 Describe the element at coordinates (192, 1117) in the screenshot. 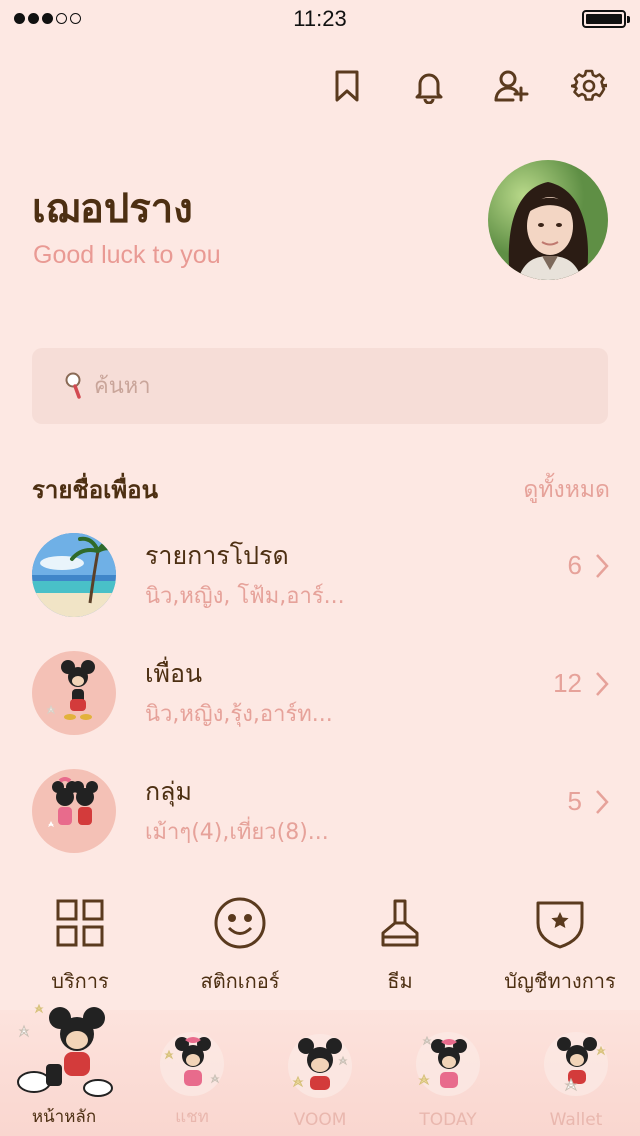

I see `tab-label: แชท` at that location.